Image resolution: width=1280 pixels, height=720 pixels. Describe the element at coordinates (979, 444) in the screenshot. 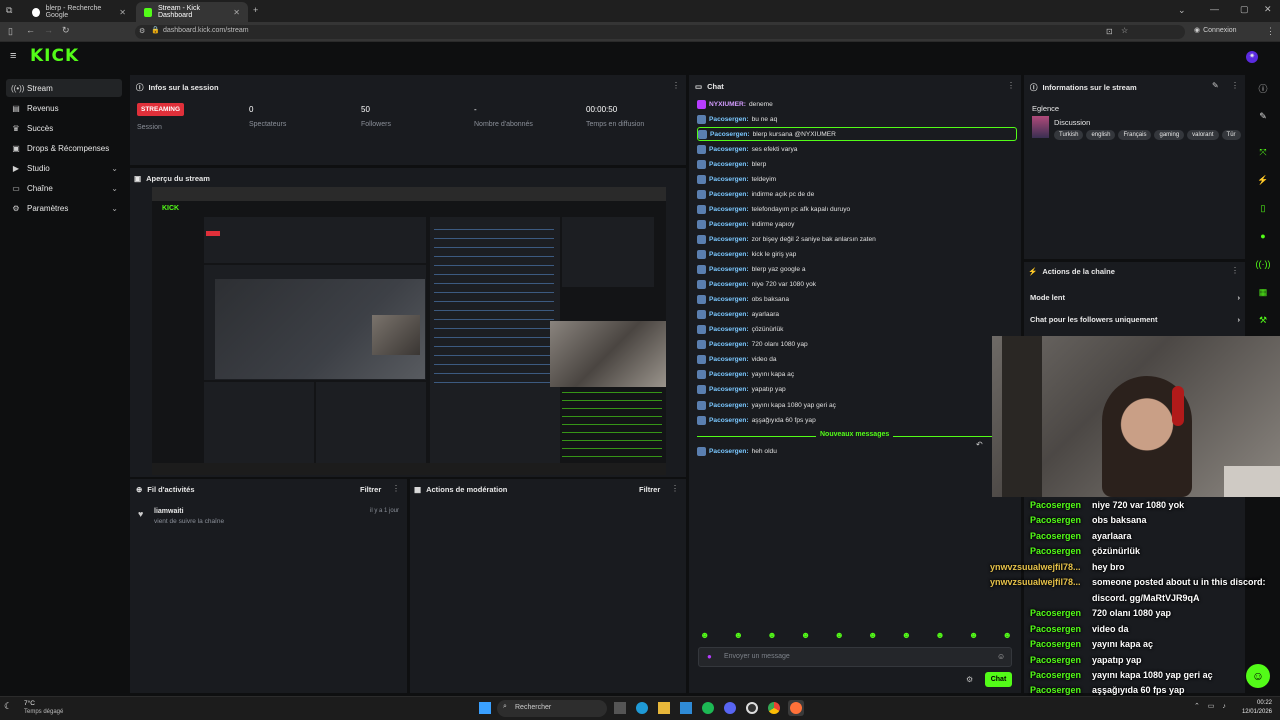

I see `chat-pause-icon: ↶` at that location.